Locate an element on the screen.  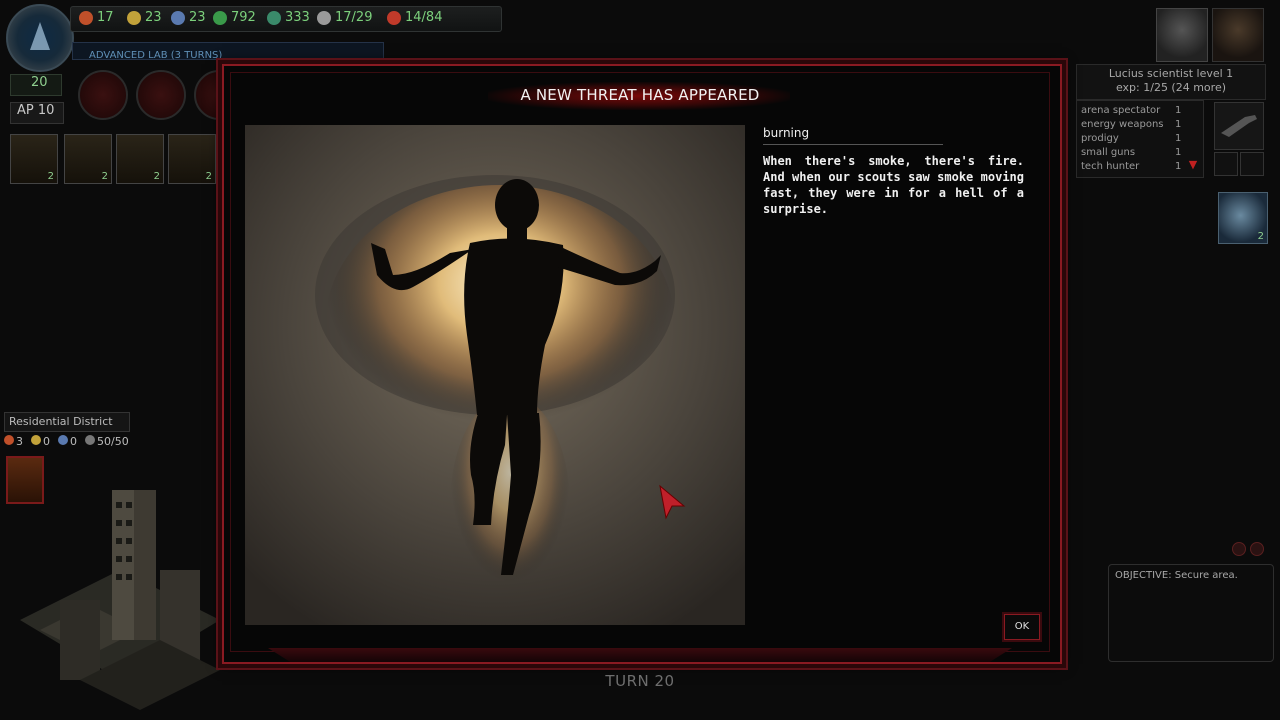
turns-counter-value: 20 is located at coordinates (39, 82).